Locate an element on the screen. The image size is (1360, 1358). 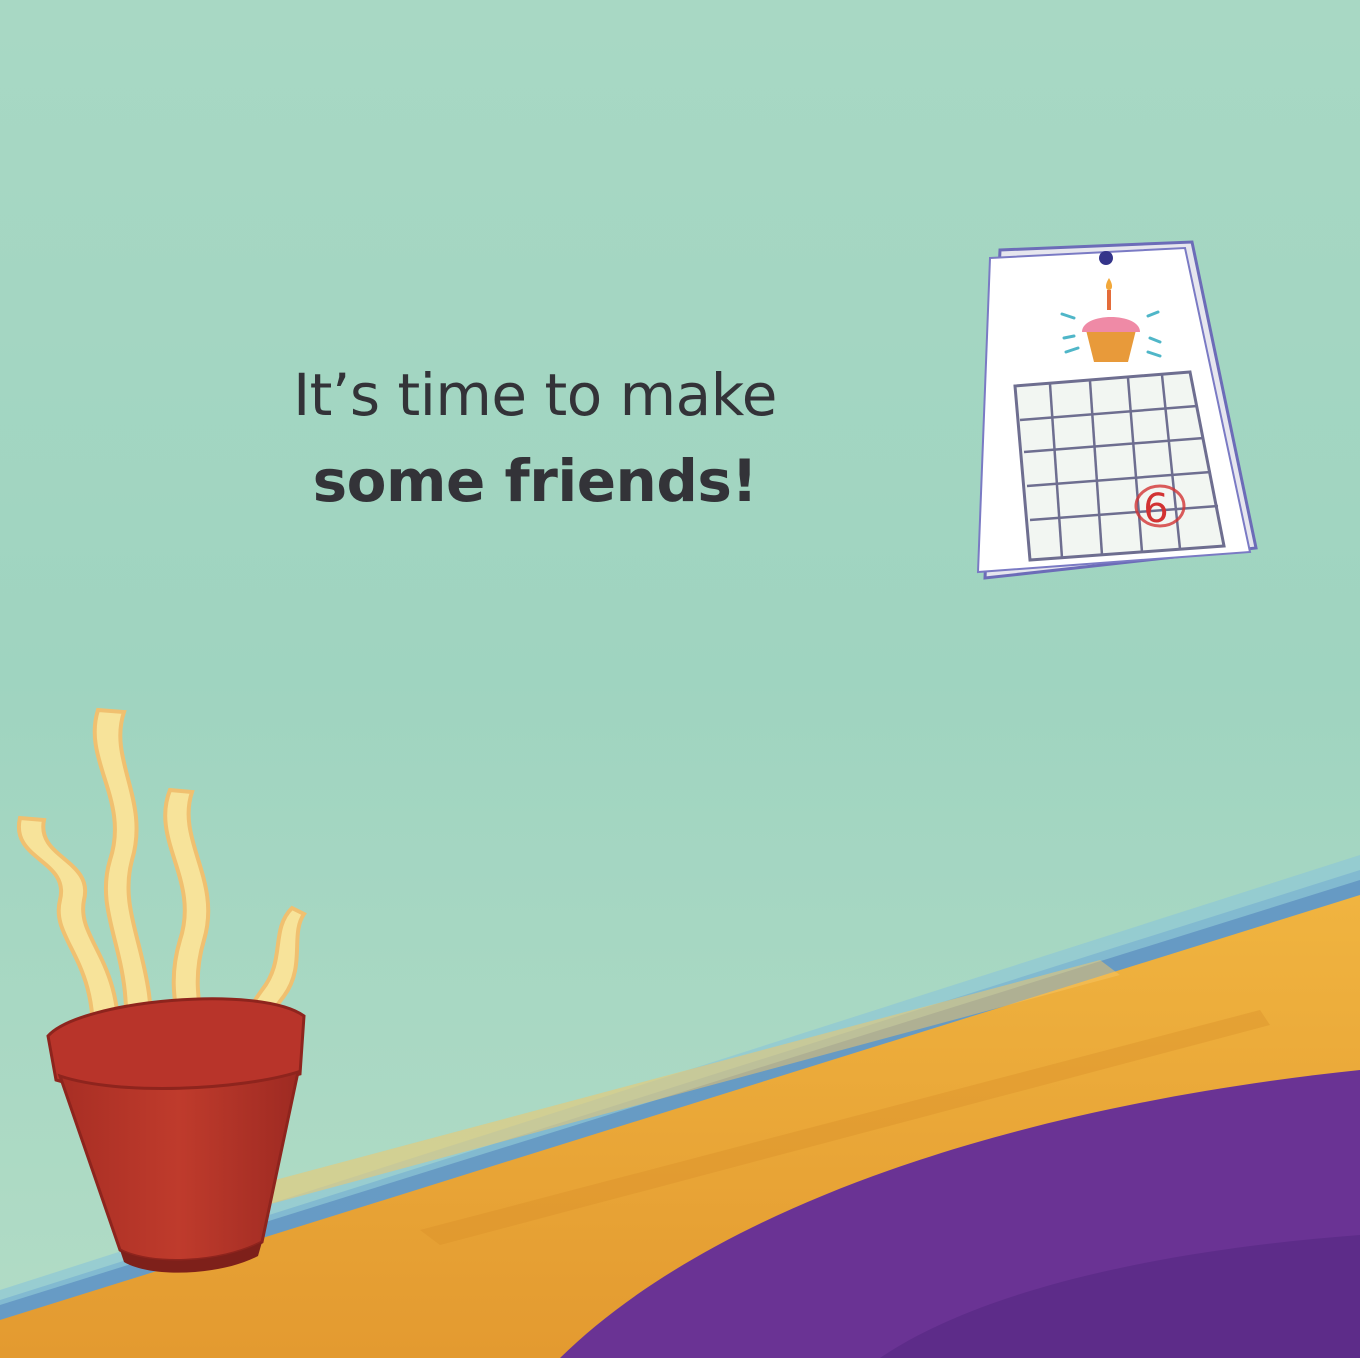
caption-line-1: It’s time to make is located at coordinates (535, 395).